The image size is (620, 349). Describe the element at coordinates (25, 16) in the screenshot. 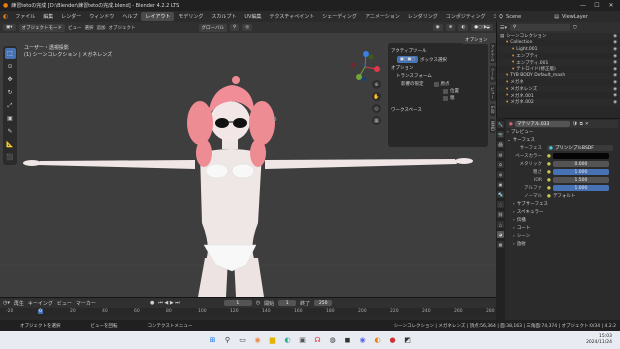

I see `menu-file: ファイル` at that location.